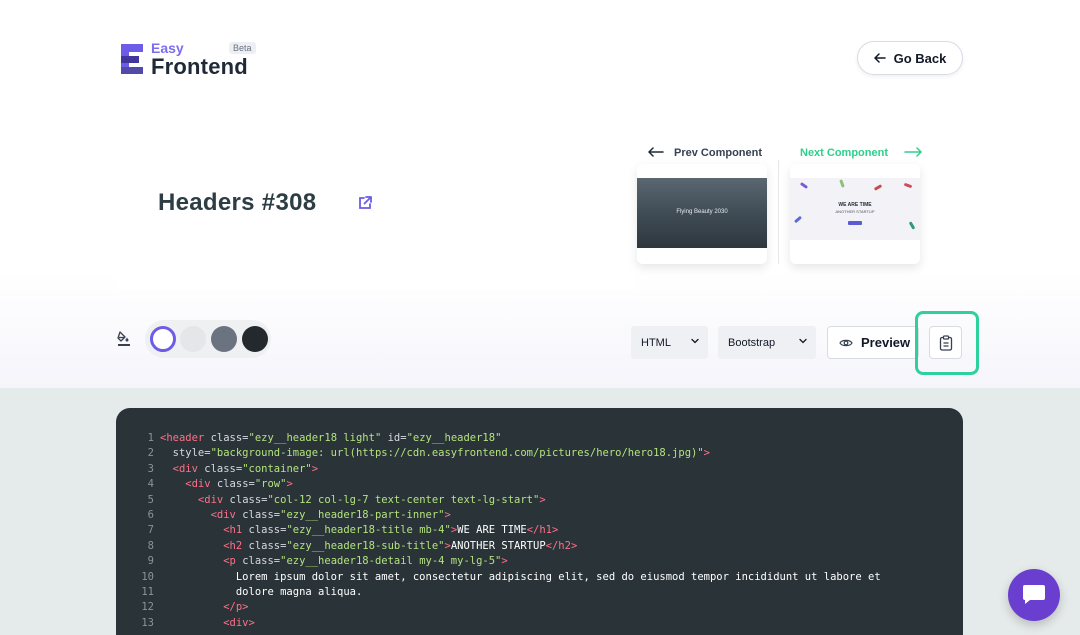 This screenshot has width=1080, height=635. What do you see at coordinates (506, 515) in the screenshot?
I see `code-line: 6 <div class="ezy__header18-part-inner">` at bounding box center [506, 515].